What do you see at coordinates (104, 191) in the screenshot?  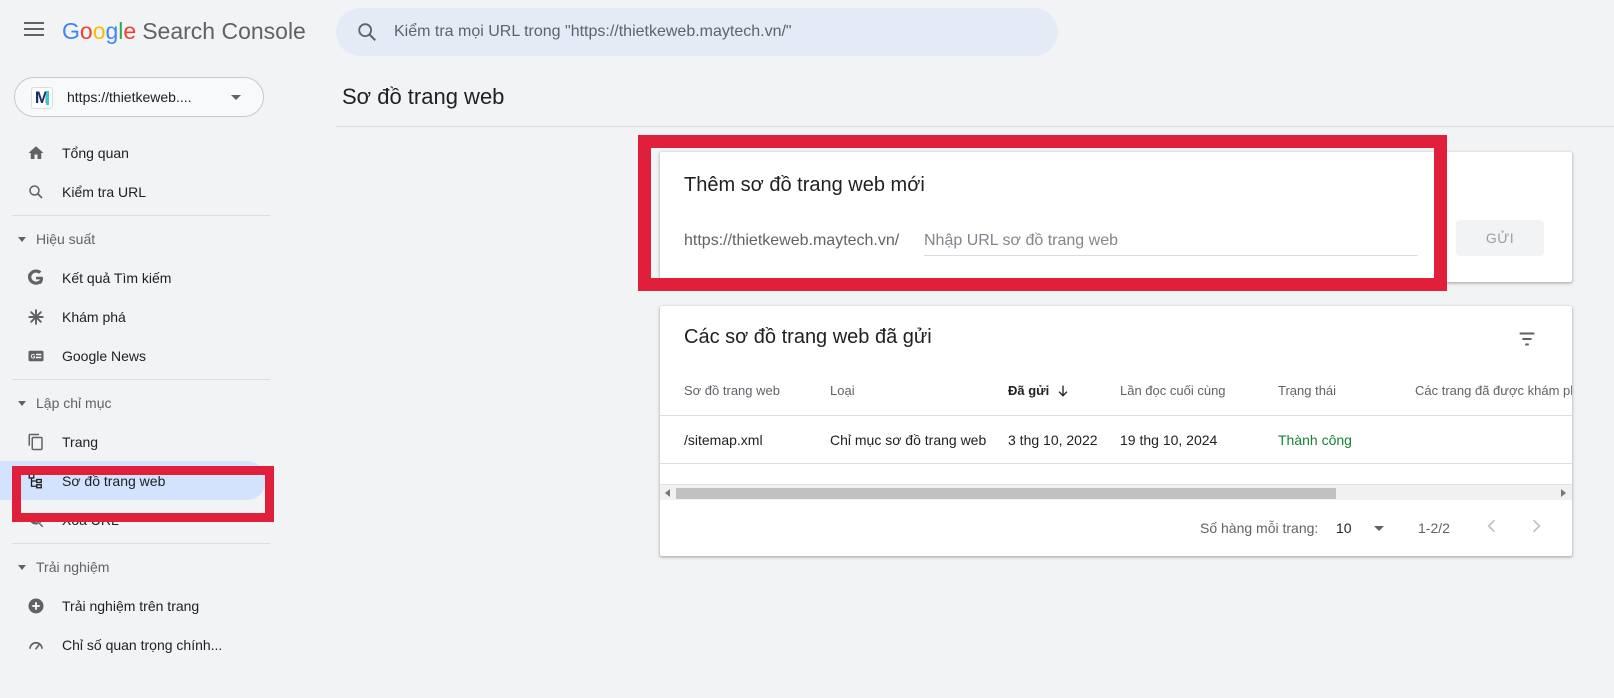 I see `sidebar-item-label: Kiểm tra URL` at bounding box center [104, 191].